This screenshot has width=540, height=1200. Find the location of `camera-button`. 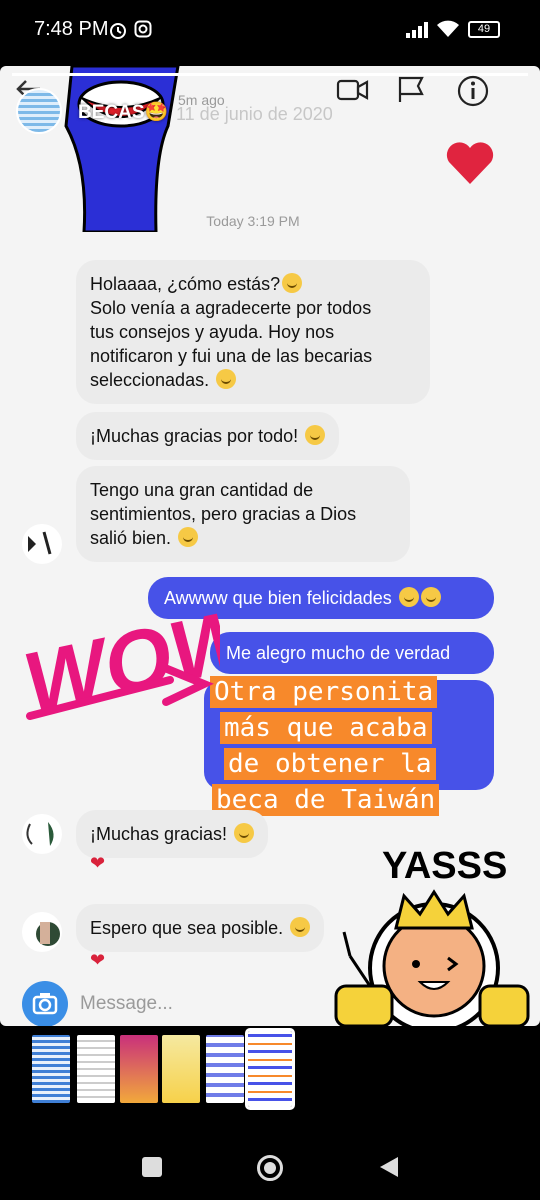

camera-button is located at coordinates (45, 1003).